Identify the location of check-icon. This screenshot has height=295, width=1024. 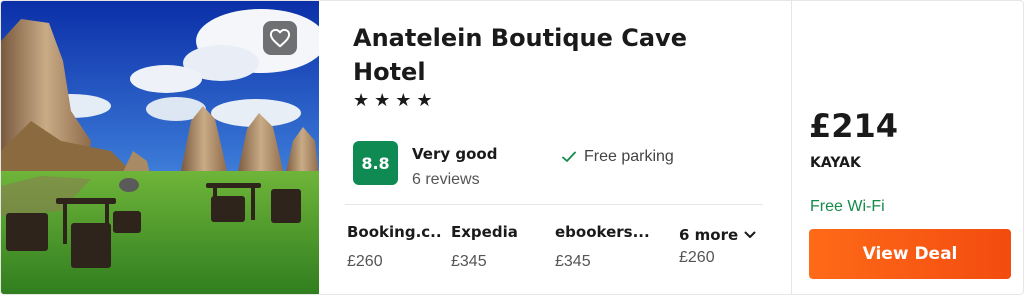
(569, 156).